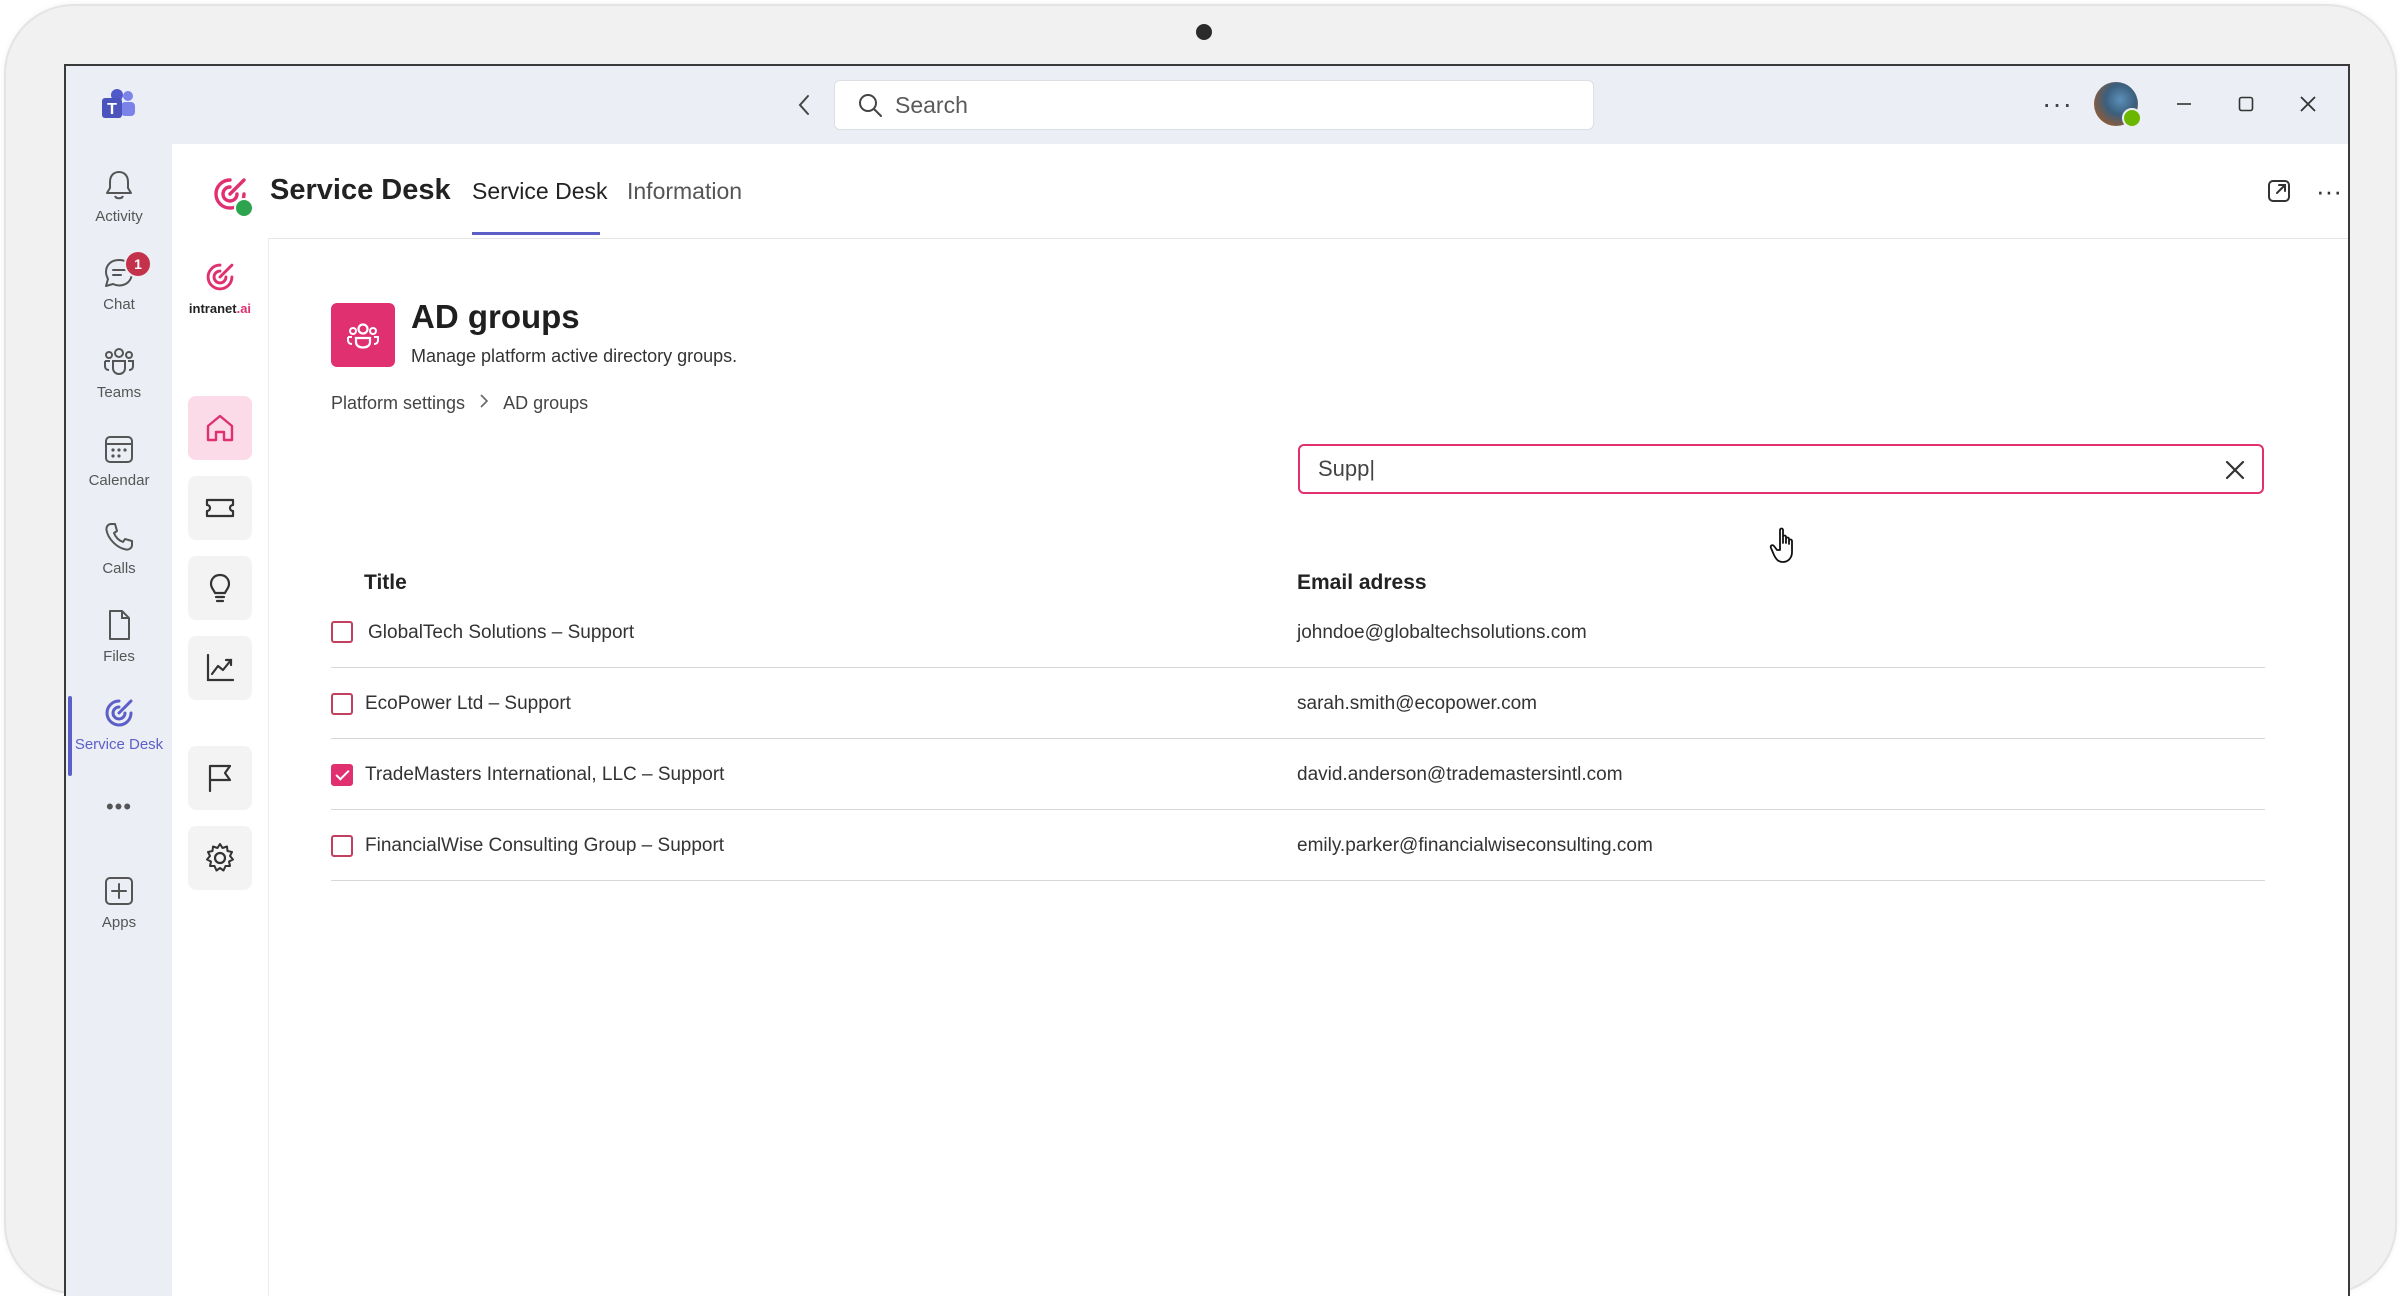 This screenshot has width=2401, height=1296. I want to click on ticket-icon, so click(220, 508).